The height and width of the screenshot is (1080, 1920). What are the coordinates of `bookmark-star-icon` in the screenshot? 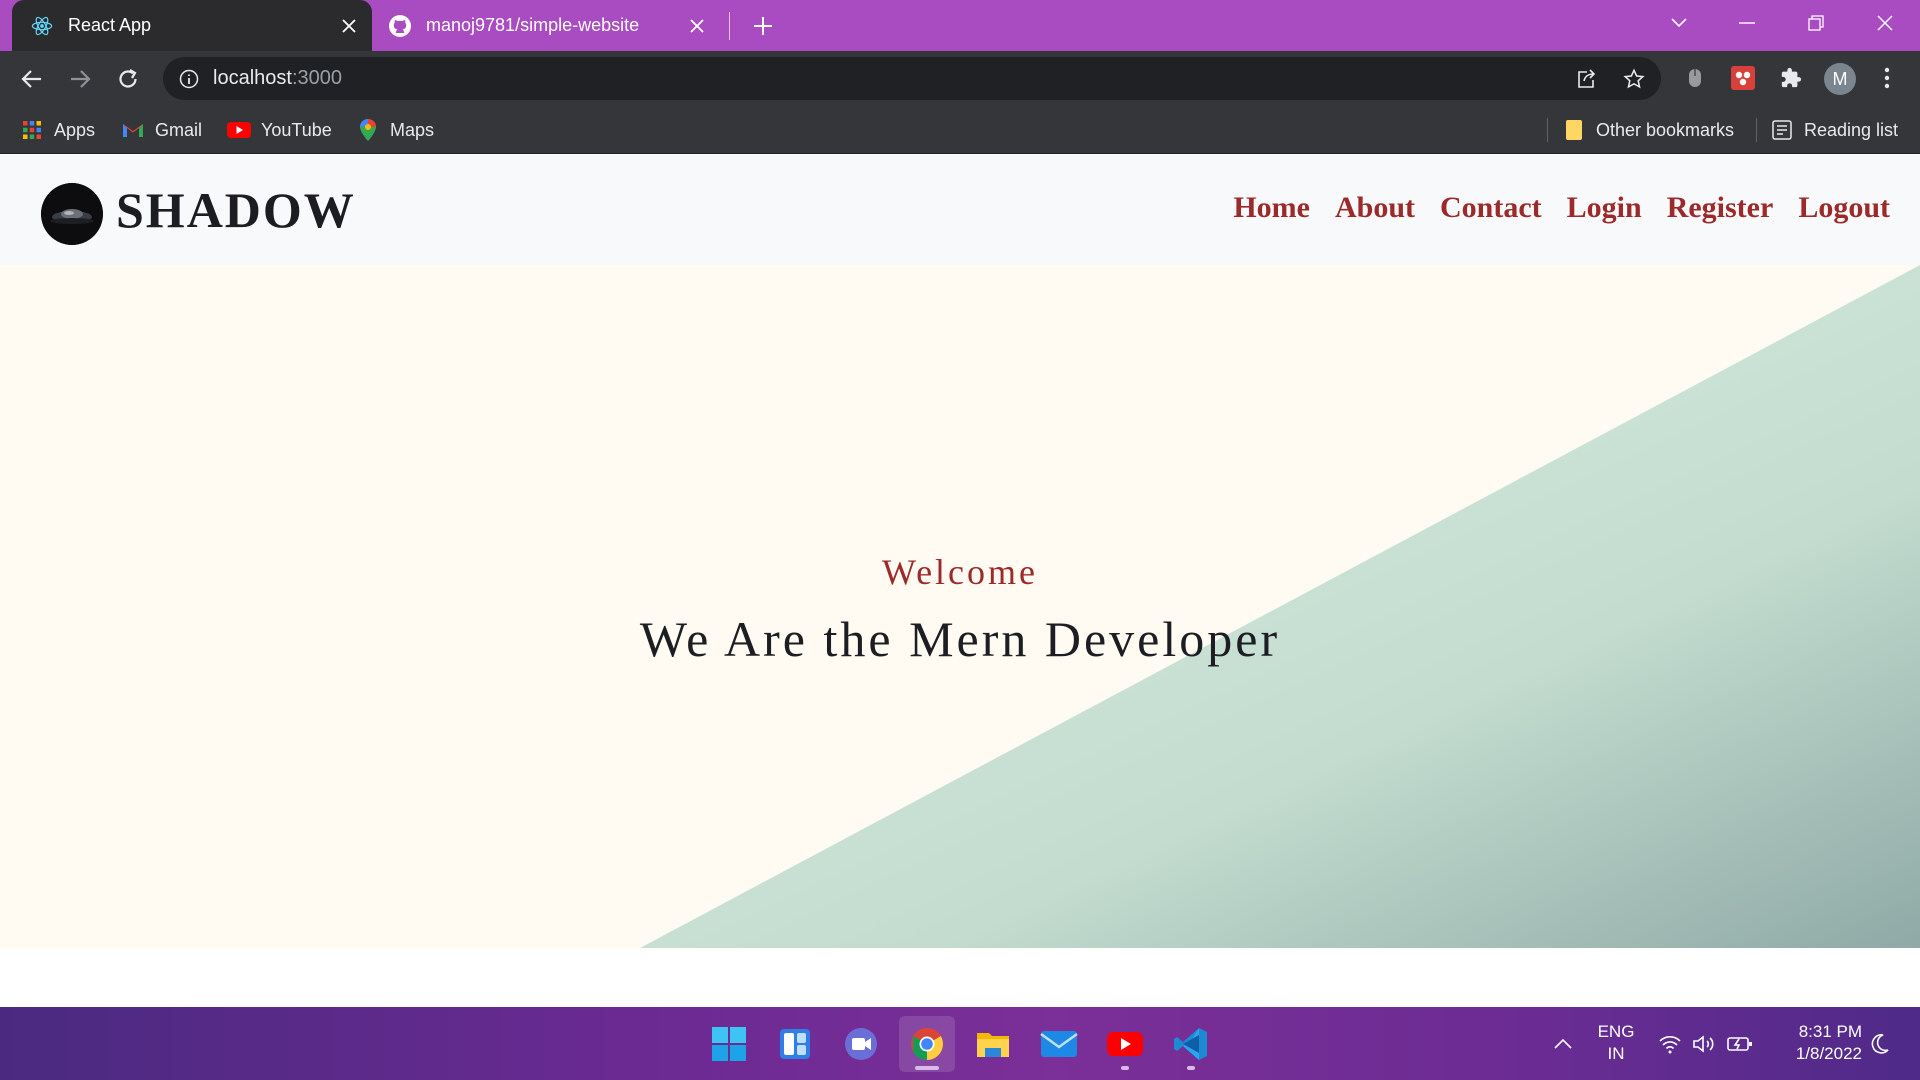 It's located at (1634, 79).